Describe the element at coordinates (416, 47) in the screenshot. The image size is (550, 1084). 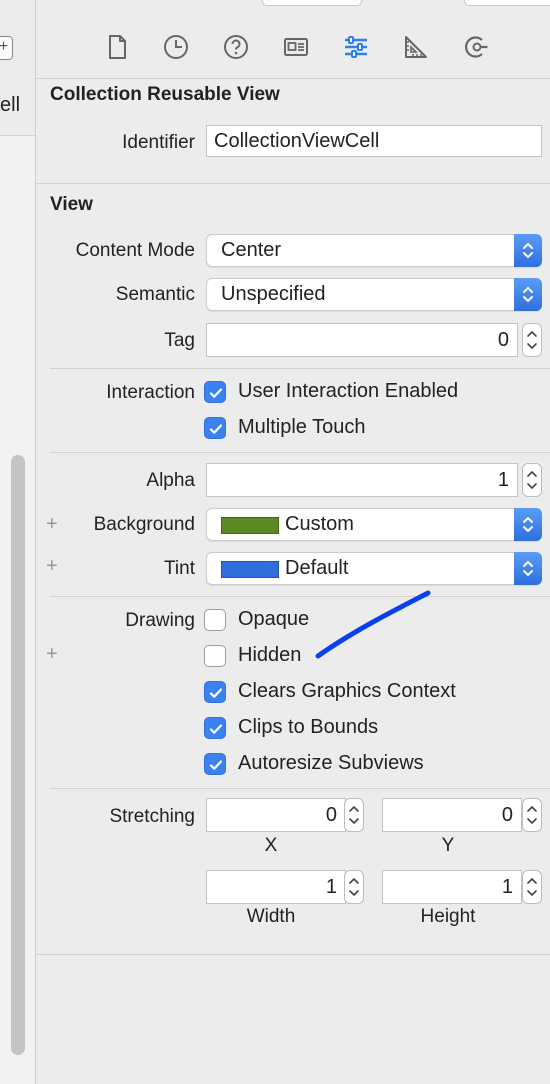
I see `size-ruler-icon` at that location.